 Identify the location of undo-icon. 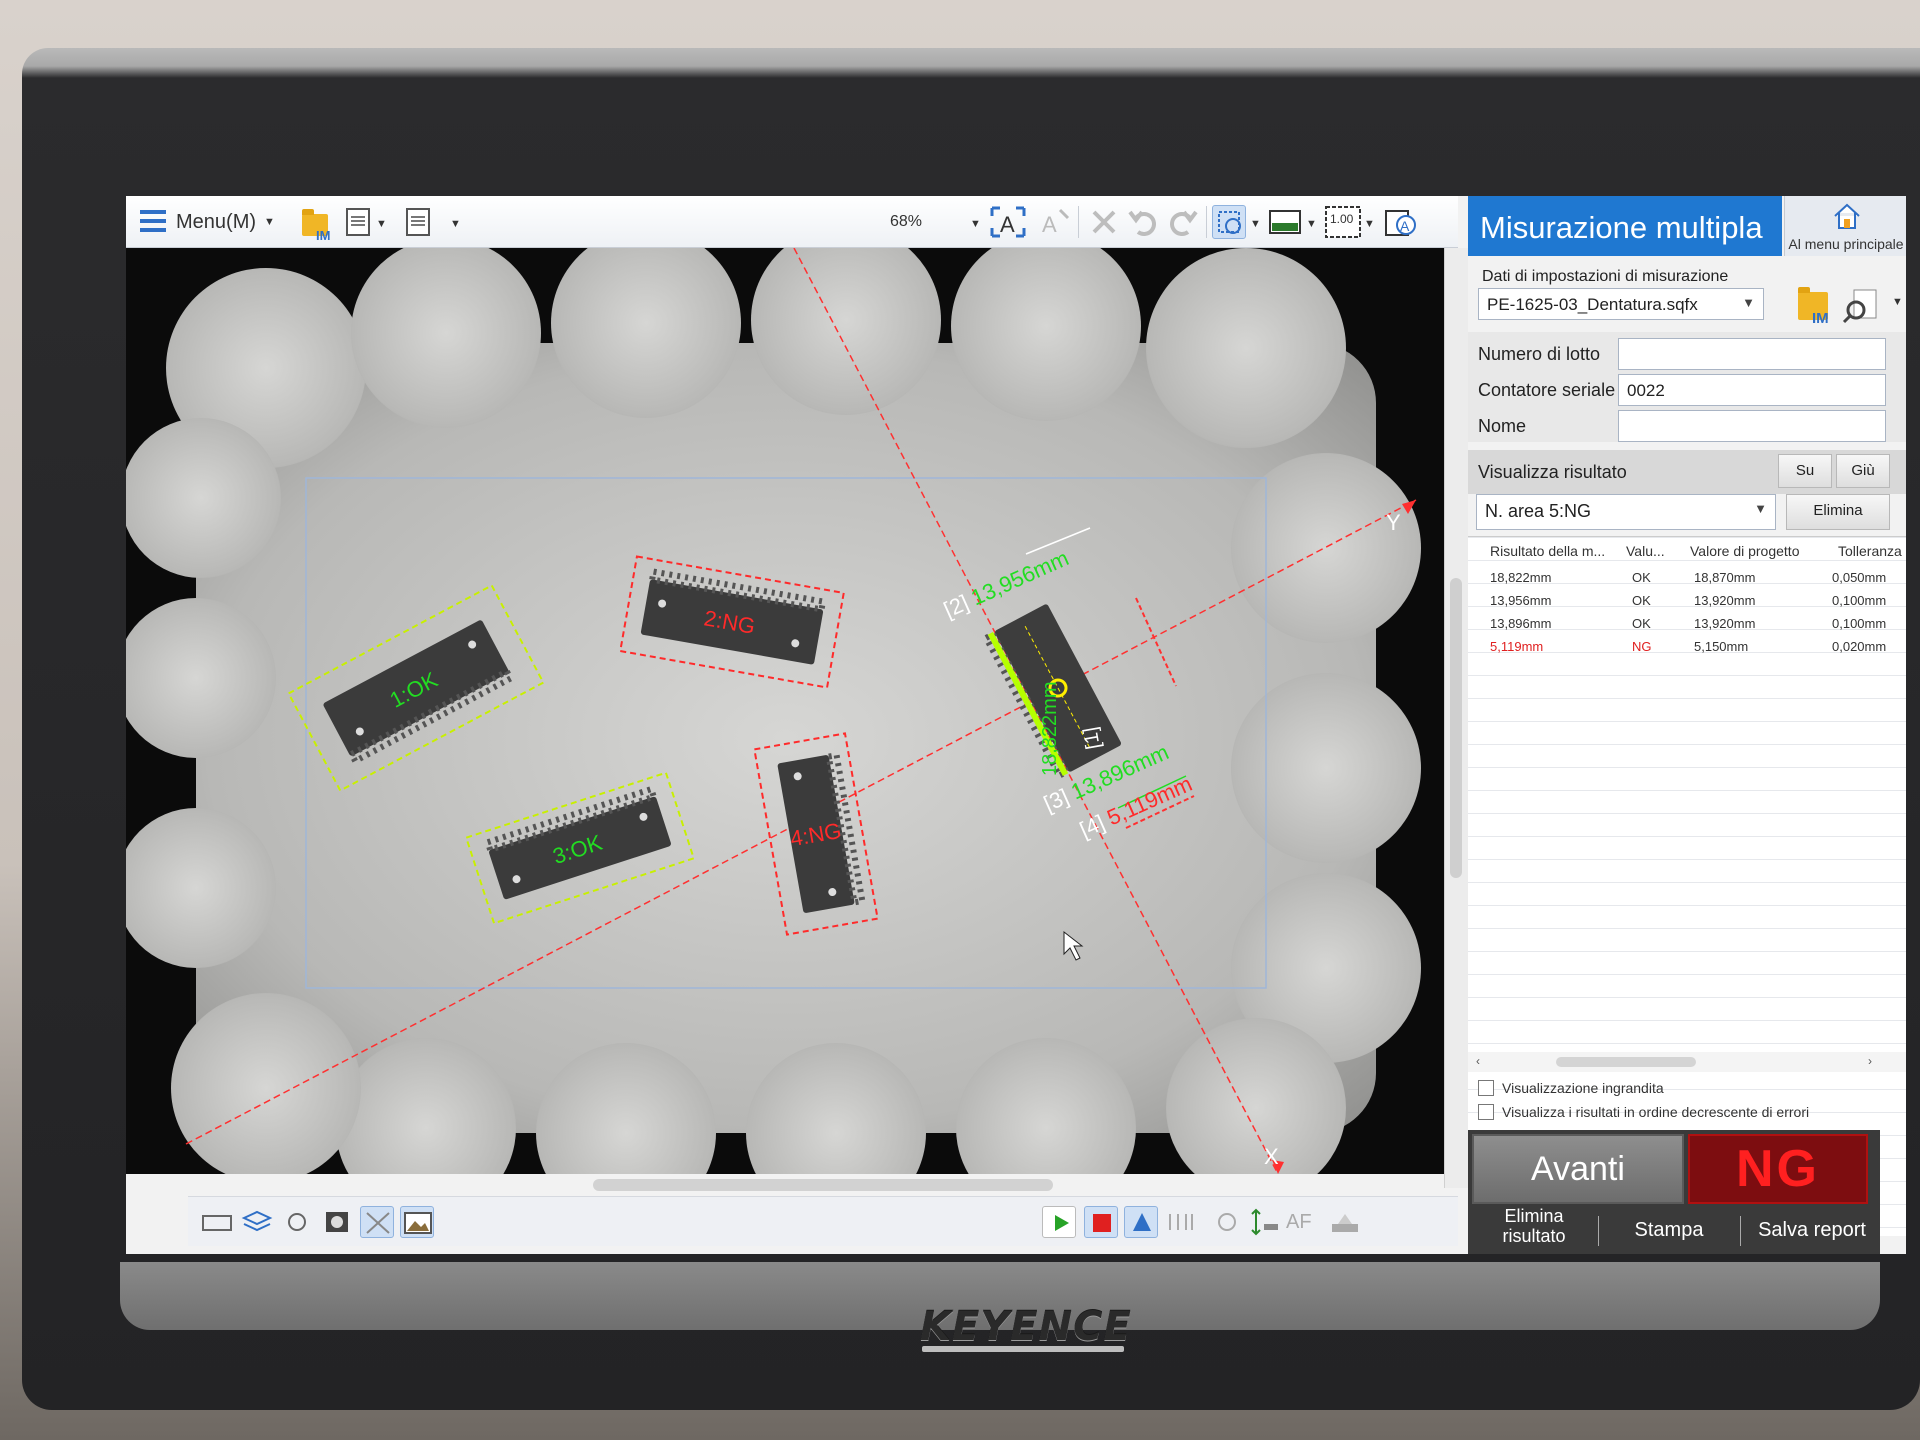
(1142, 223).